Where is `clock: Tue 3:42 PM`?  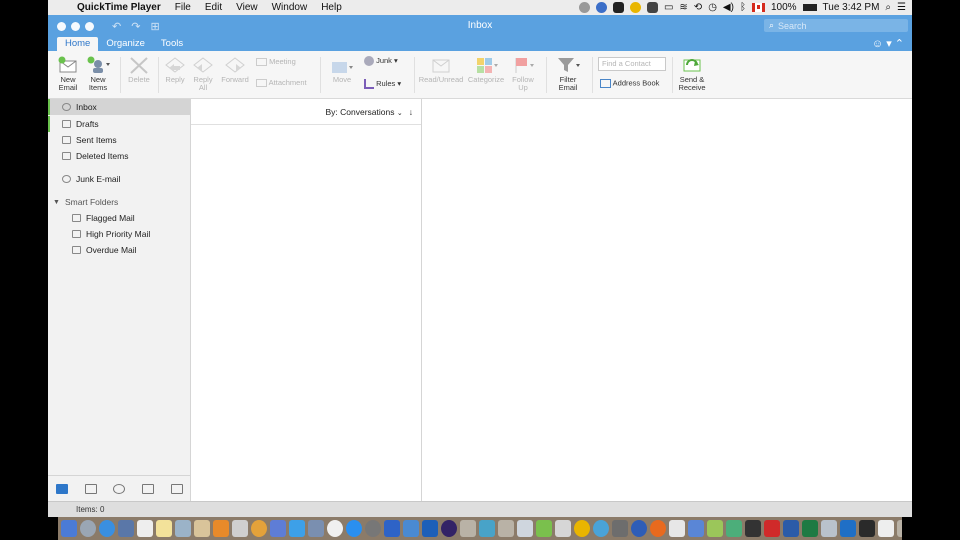 clock: Tue 3:42 PM is located at coordinates (851, 7).